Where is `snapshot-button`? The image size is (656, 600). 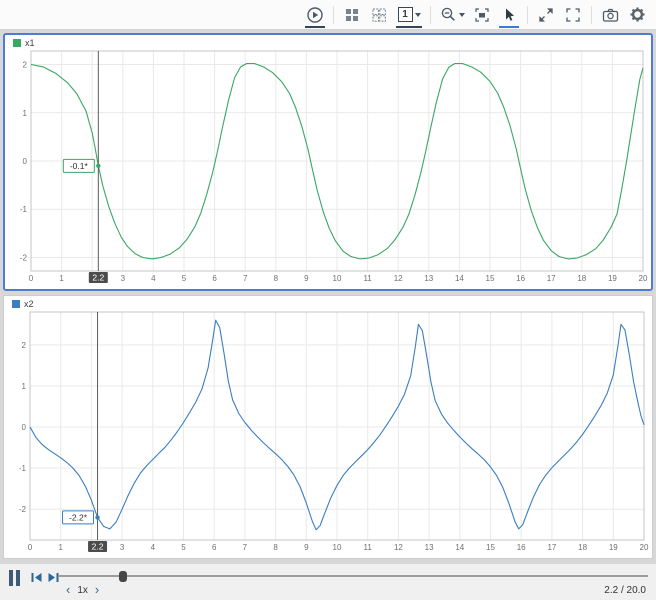 snapshot-button is located at coordinates (610, 15).